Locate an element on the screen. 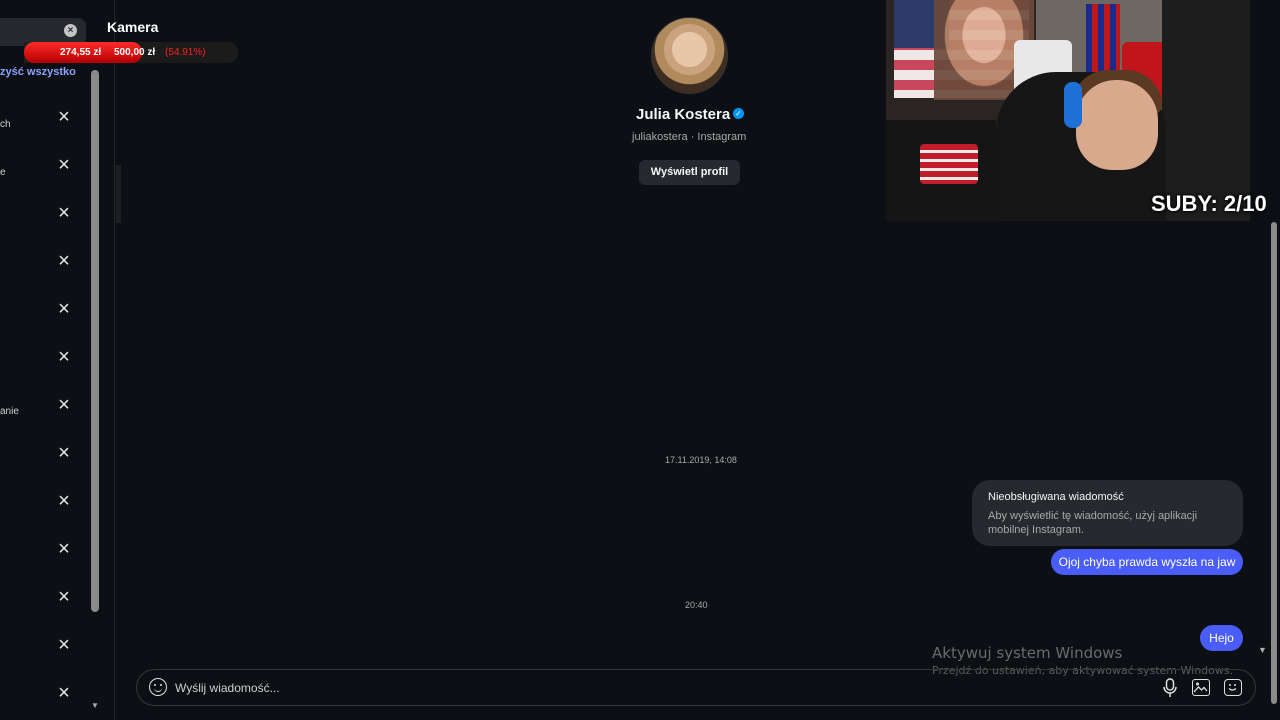  avatar is located at coordinates (689, 55).